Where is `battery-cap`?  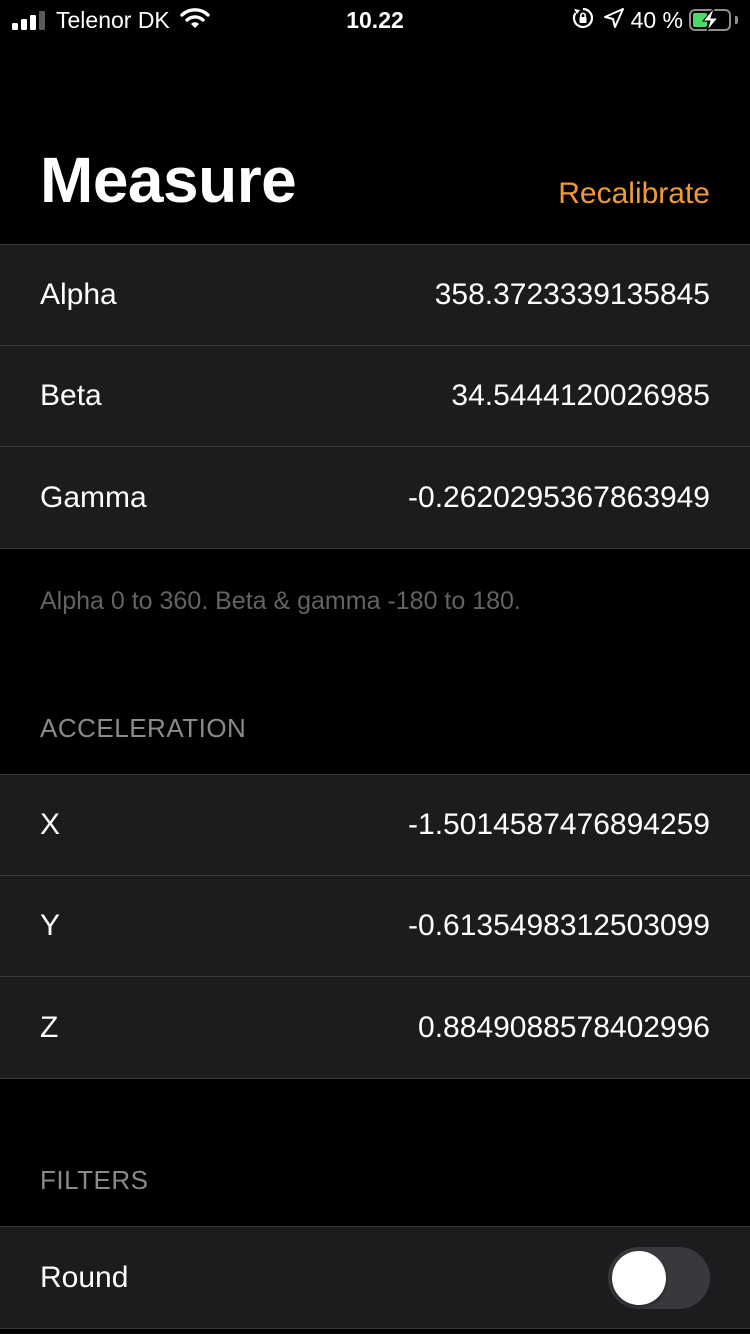 battery-cap is located at coordinates (736, 20).